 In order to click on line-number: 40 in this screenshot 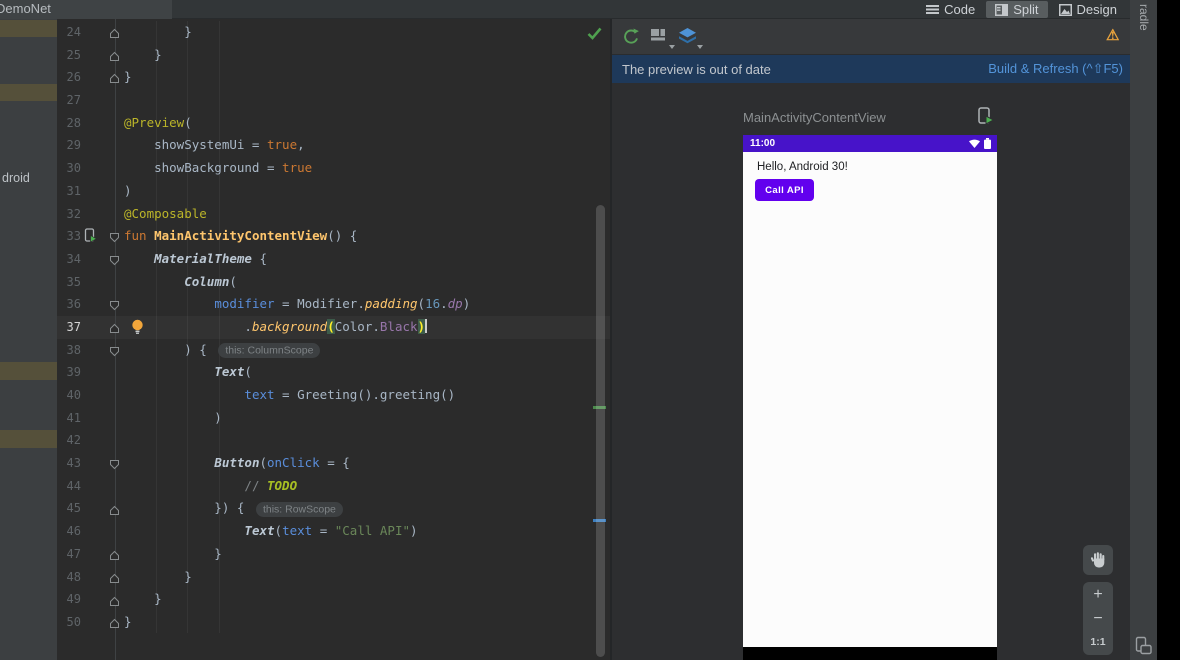, I will do `click(69, 395)`.